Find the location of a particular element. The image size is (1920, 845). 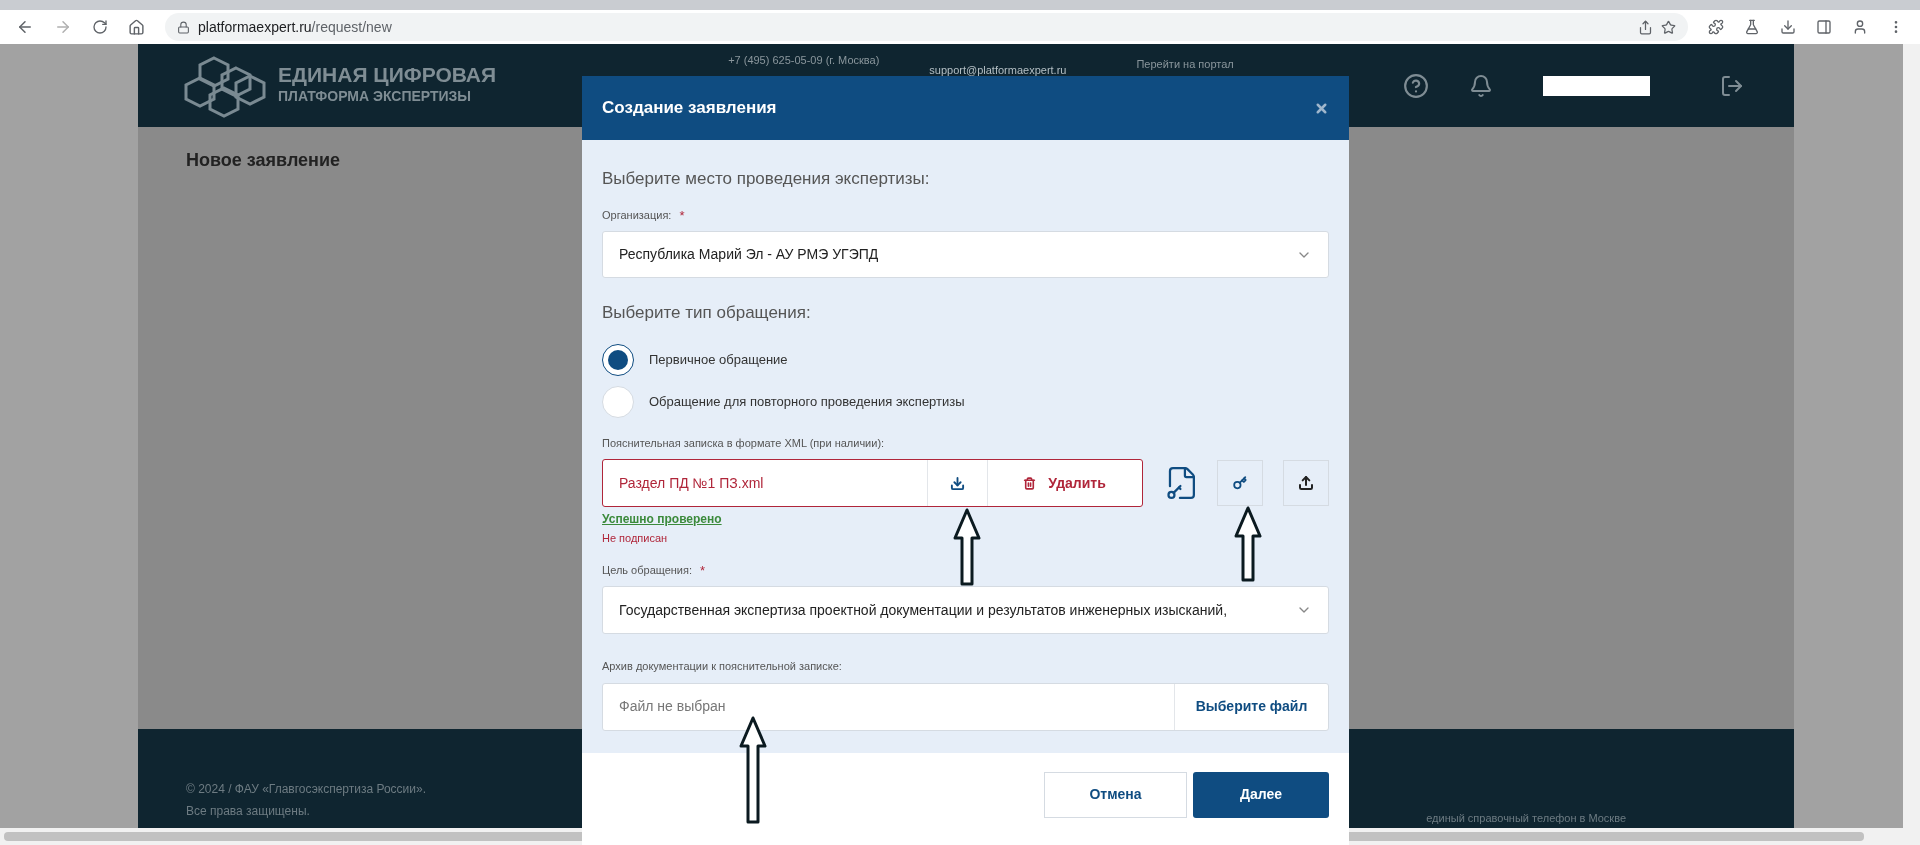

phone-label: единый справочный телефон в Москве is located at coordinates (1526, 818).